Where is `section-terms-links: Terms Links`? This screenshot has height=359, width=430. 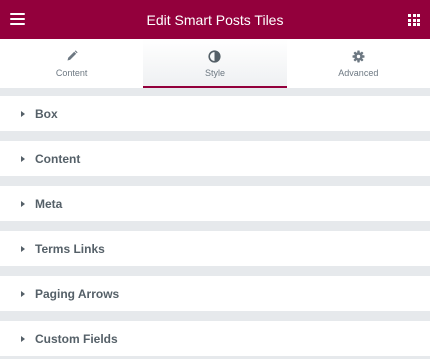 section-terms-links: Terms Links is located at coordinates (215, 248).